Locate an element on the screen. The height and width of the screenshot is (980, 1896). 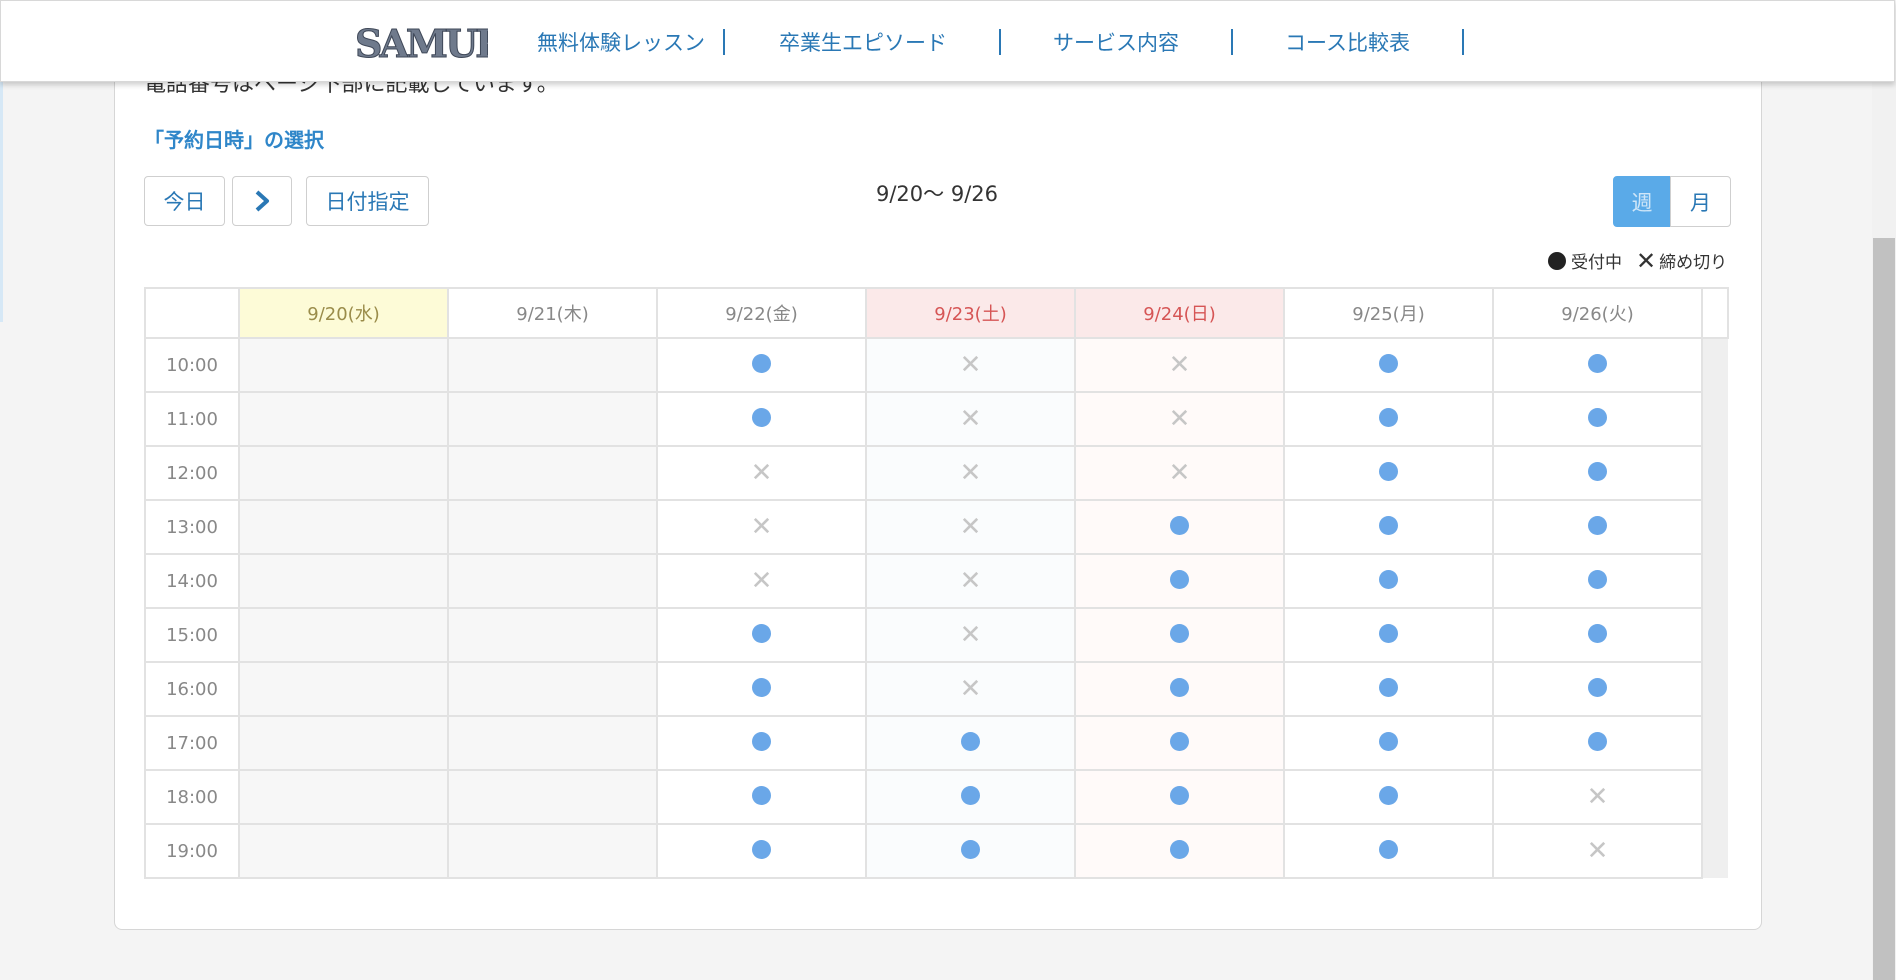
day-header: 9/22(金) is located at coordinates (761, 313).